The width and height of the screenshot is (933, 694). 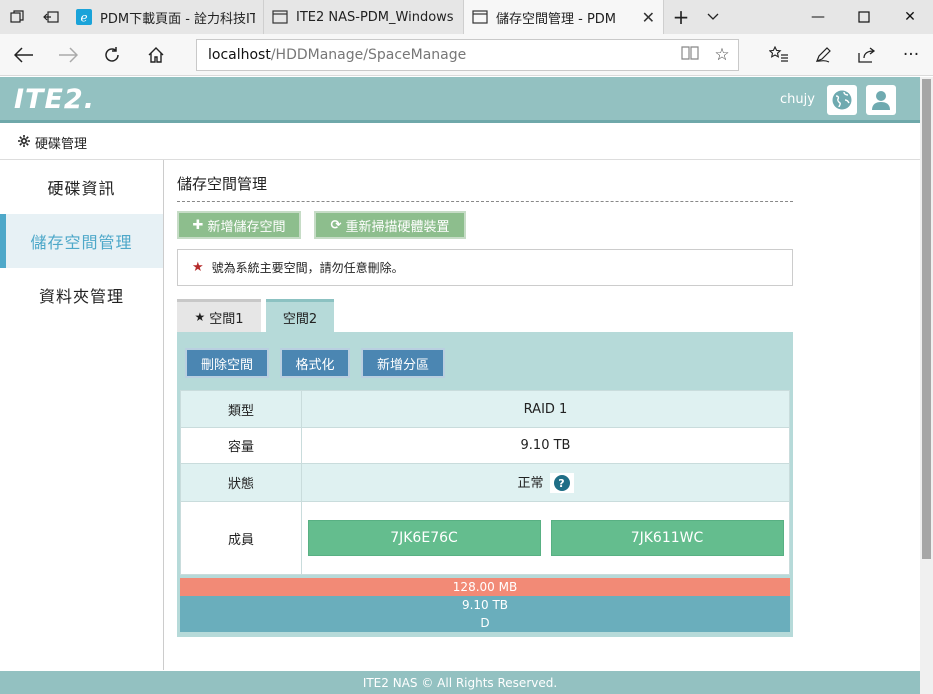 I want to click on tab-label: 空間2, so click(x=300, y=319).